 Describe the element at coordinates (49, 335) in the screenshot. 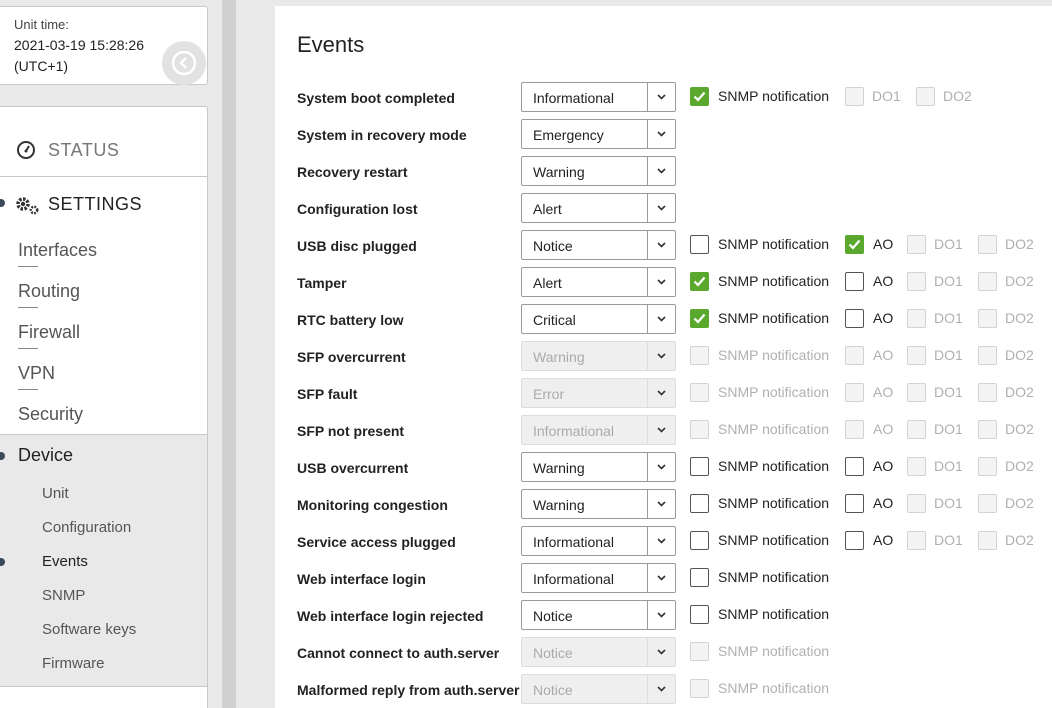

I see `nav-item-firewall: Firewall` at that location.